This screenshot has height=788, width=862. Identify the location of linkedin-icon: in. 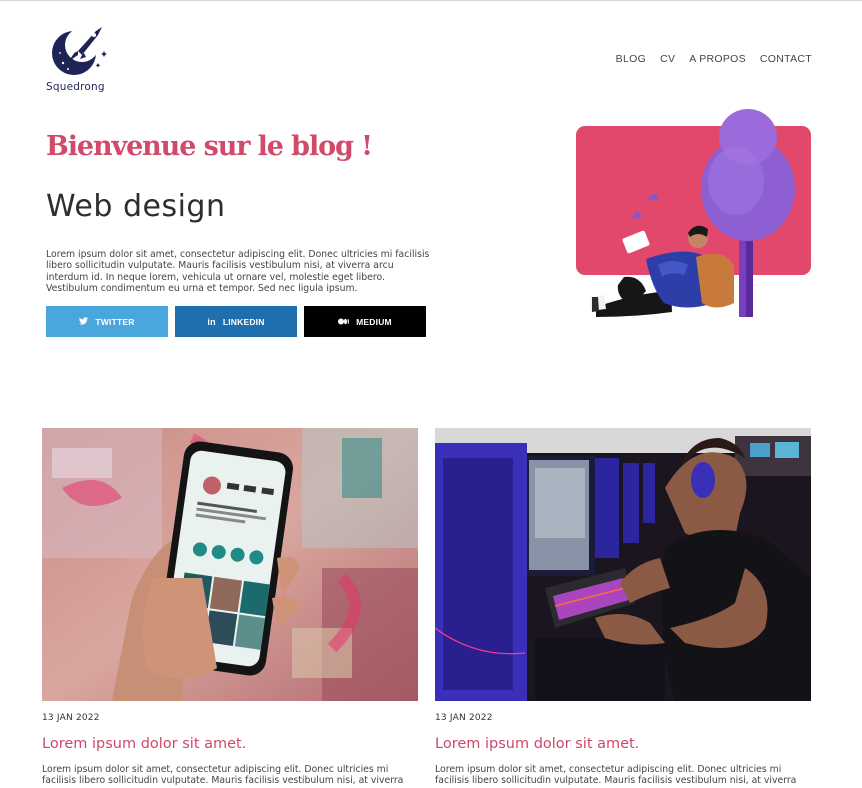
(211, 321).